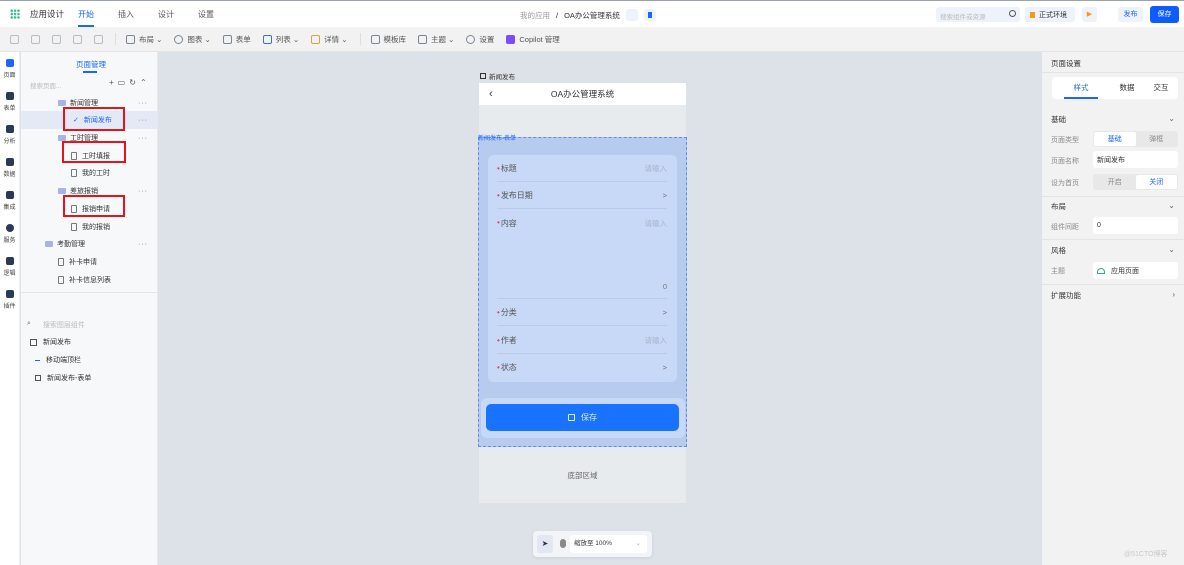 This screenshot has height=565, width=1184. I want to click on tab-insert: 插入, so click(126, 14).